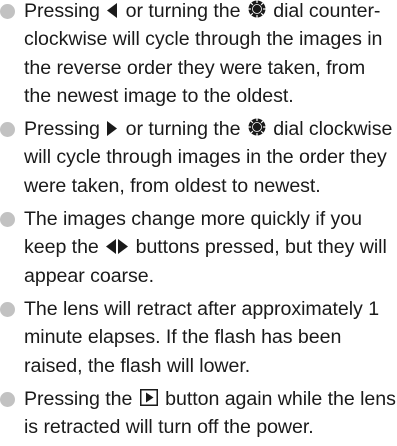 The height and width of the screenshot is (446, 397). Describe the element at coordinates (112, 129) in the screenshot. I see `right-arrow-icon` at that location.